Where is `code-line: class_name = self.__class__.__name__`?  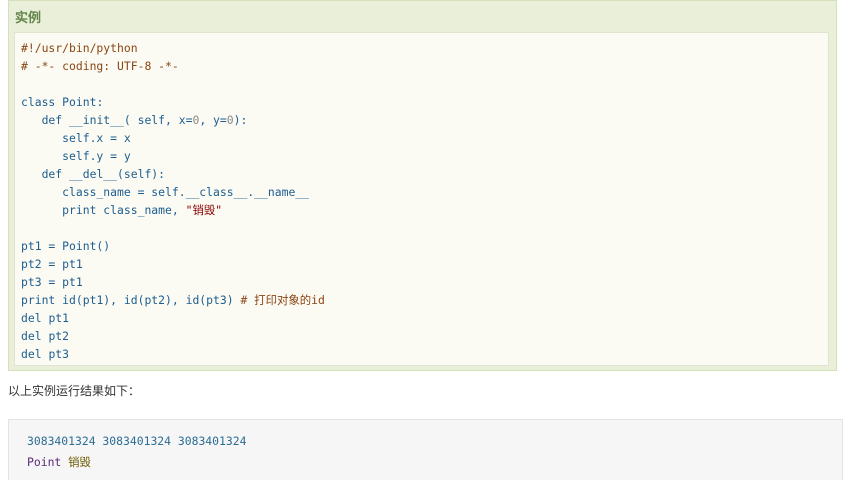 code-line: class_name = self.__class__.__name__ is located at coordinates (173, 192).